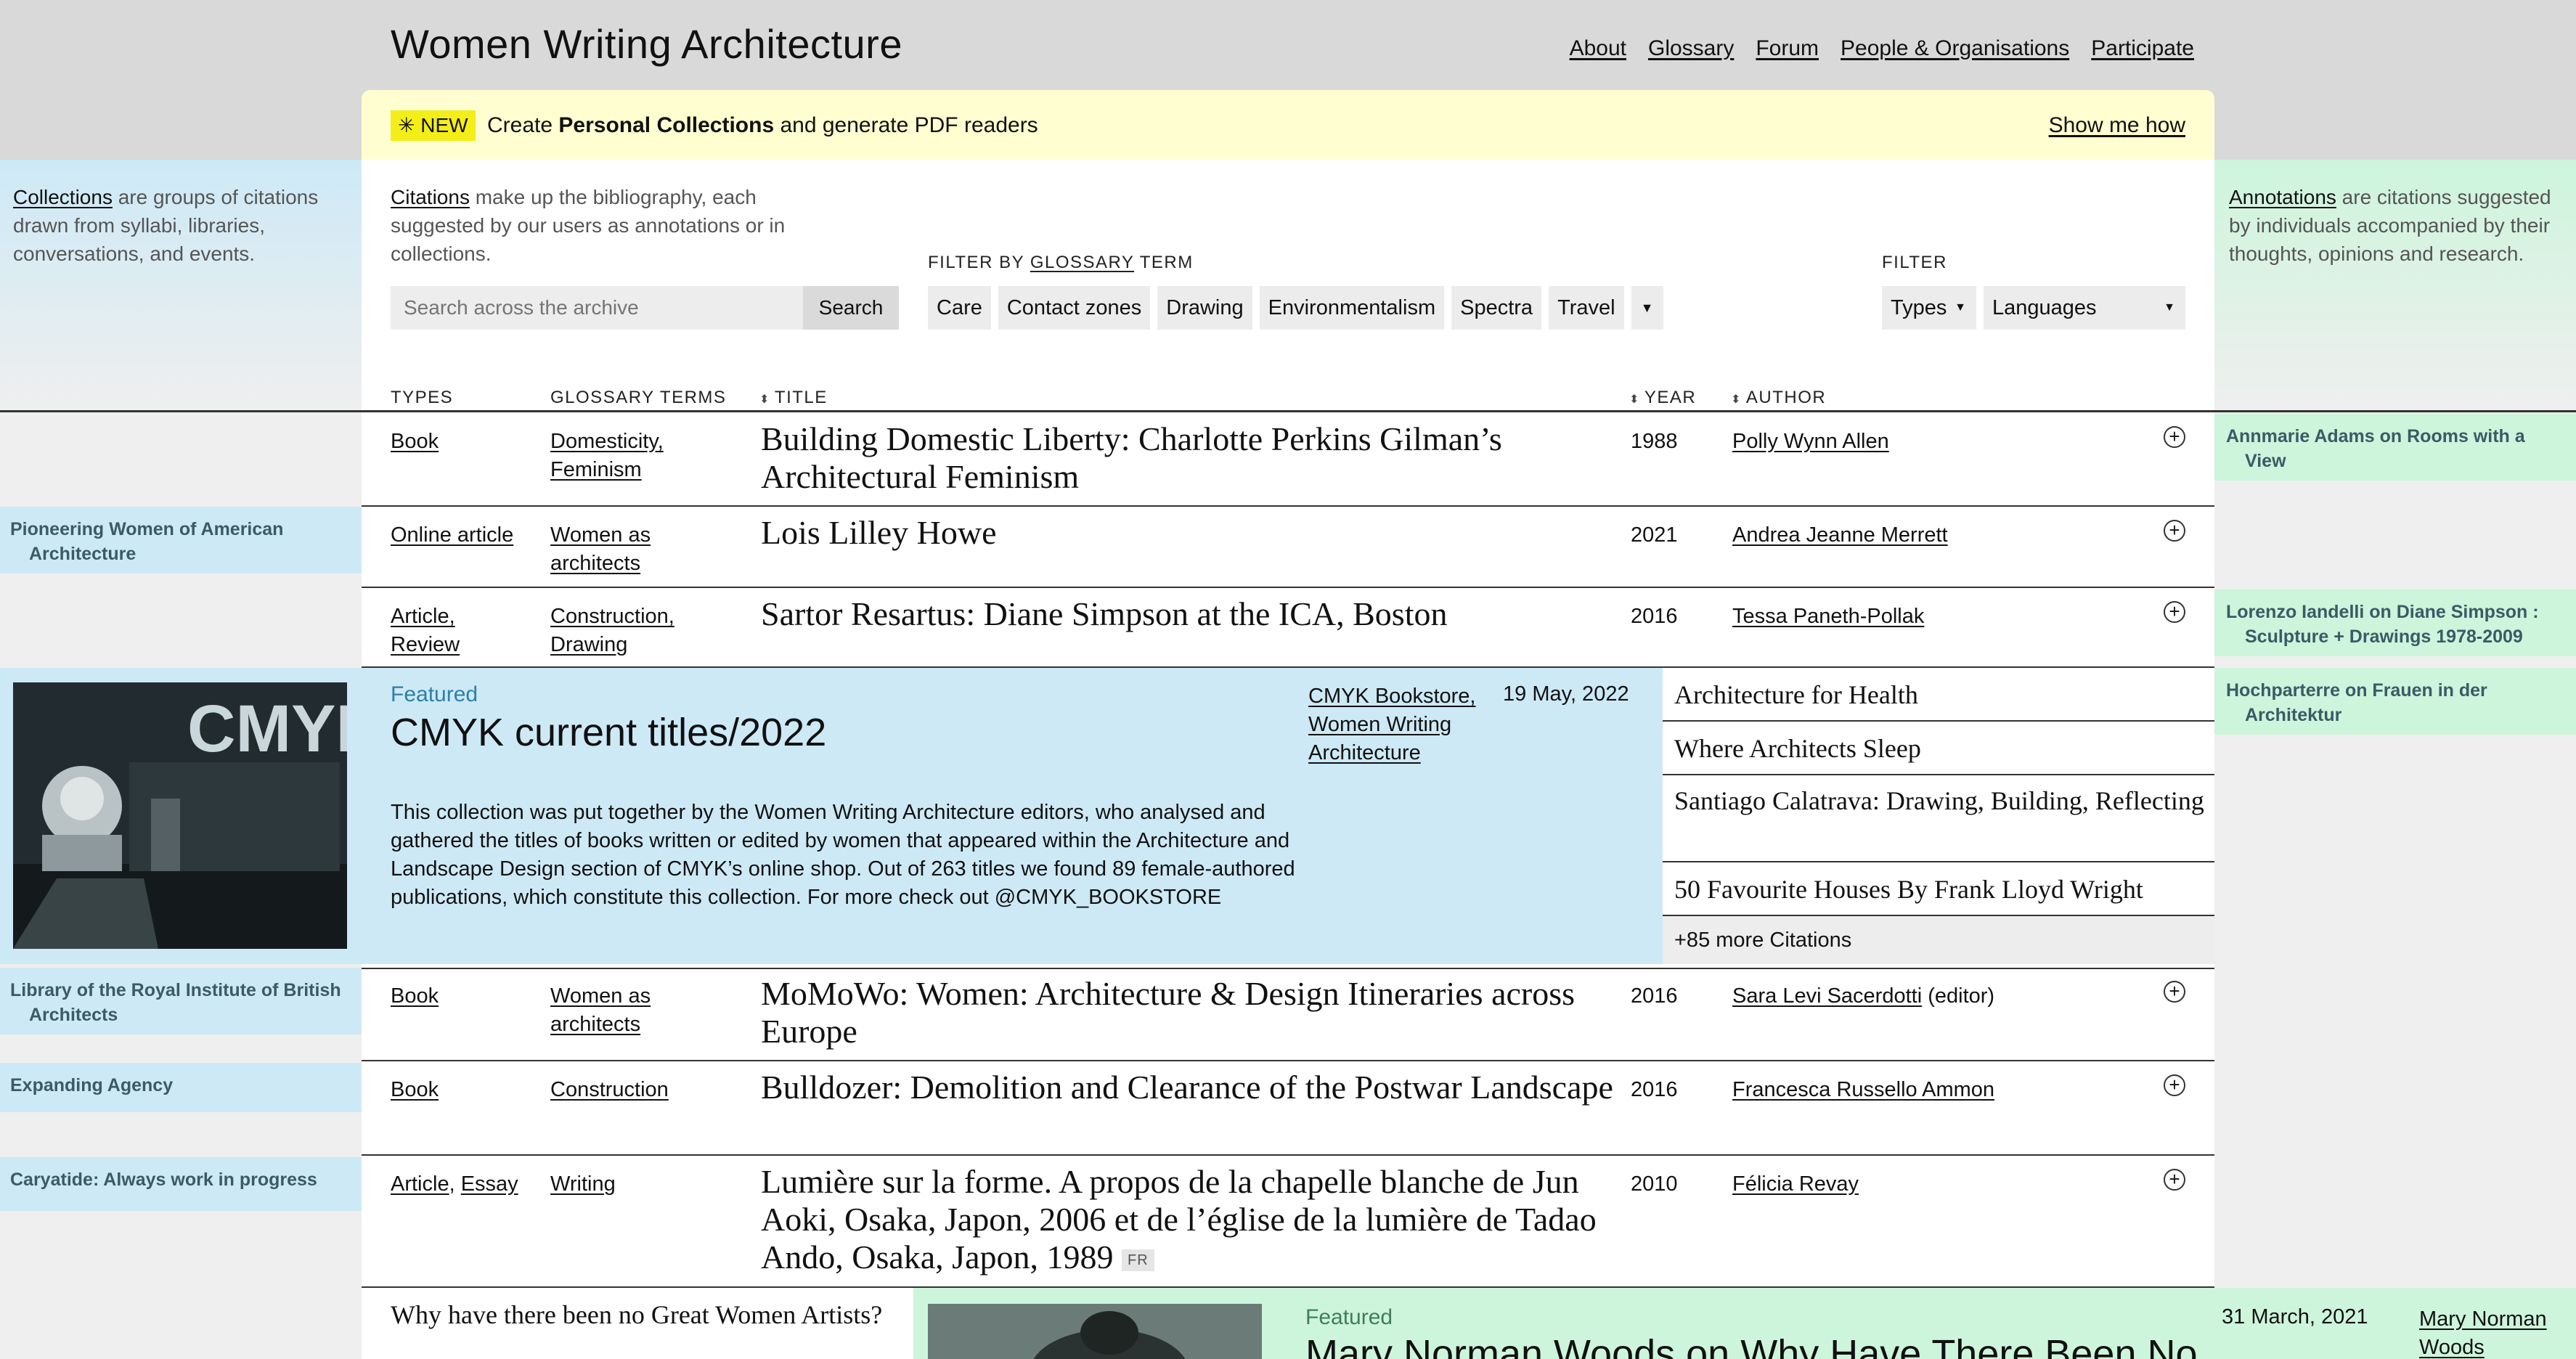  I want to click on show-me-how-link: Show me how, so click(2117, 125).